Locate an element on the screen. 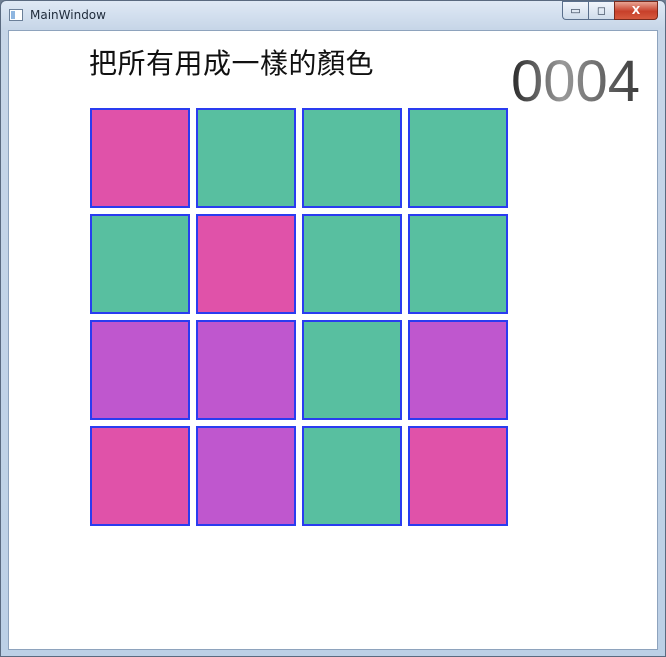  close-button: X is located at coordinates (636, 10).